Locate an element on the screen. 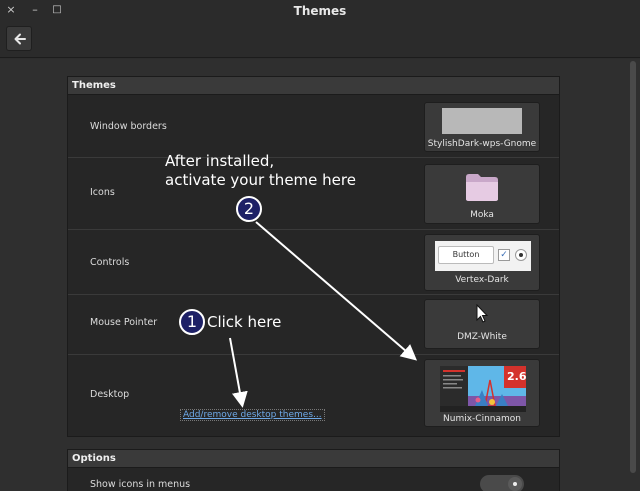  arrow-to-link is located at coordinates (238, 372).